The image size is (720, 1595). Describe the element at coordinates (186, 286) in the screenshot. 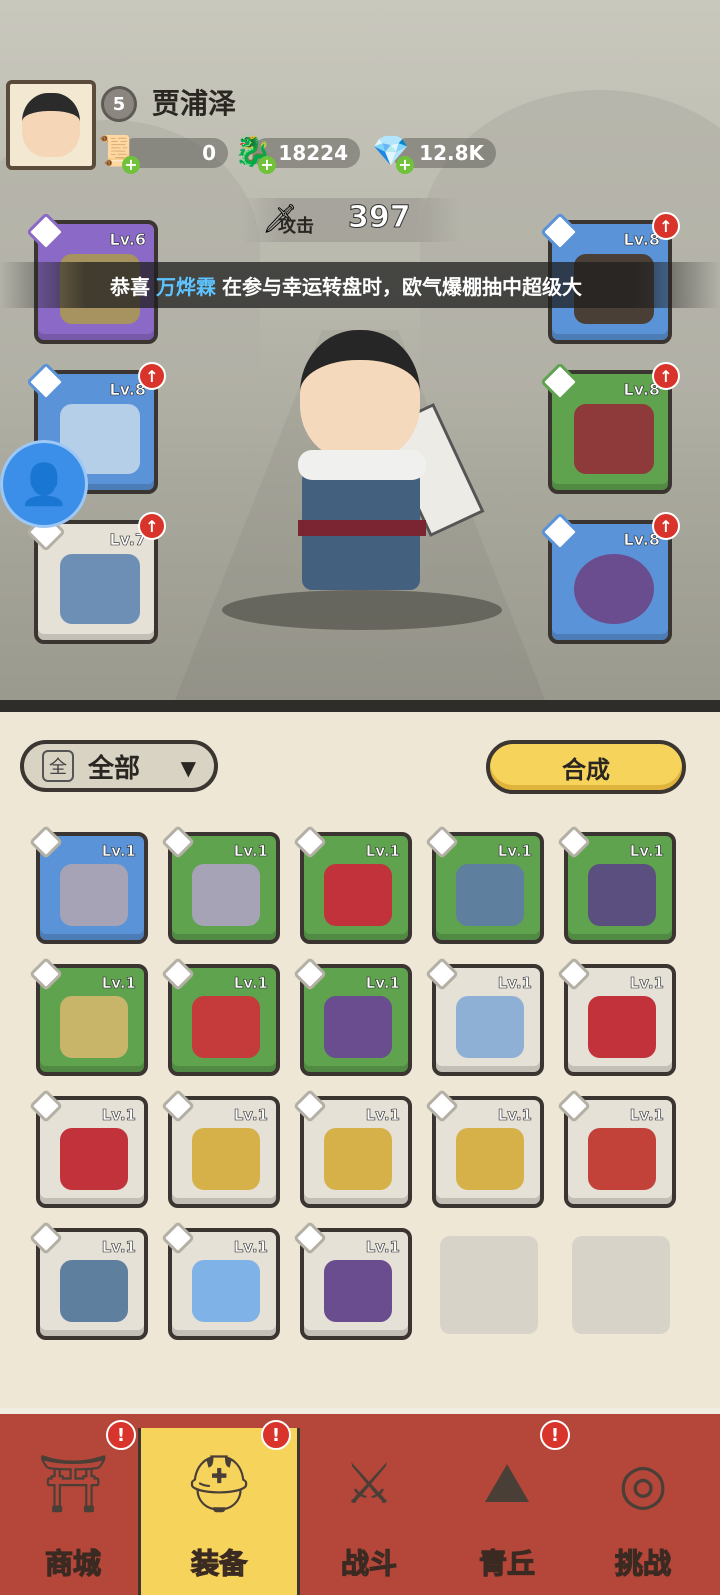

I see `marquee-player: 万烨霖` at that location.